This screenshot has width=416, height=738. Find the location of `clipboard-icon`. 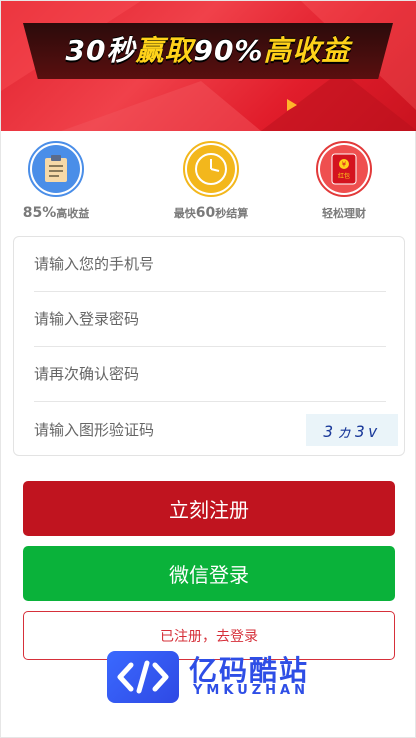

clipboard-icon is located at coordinates (56, 169).